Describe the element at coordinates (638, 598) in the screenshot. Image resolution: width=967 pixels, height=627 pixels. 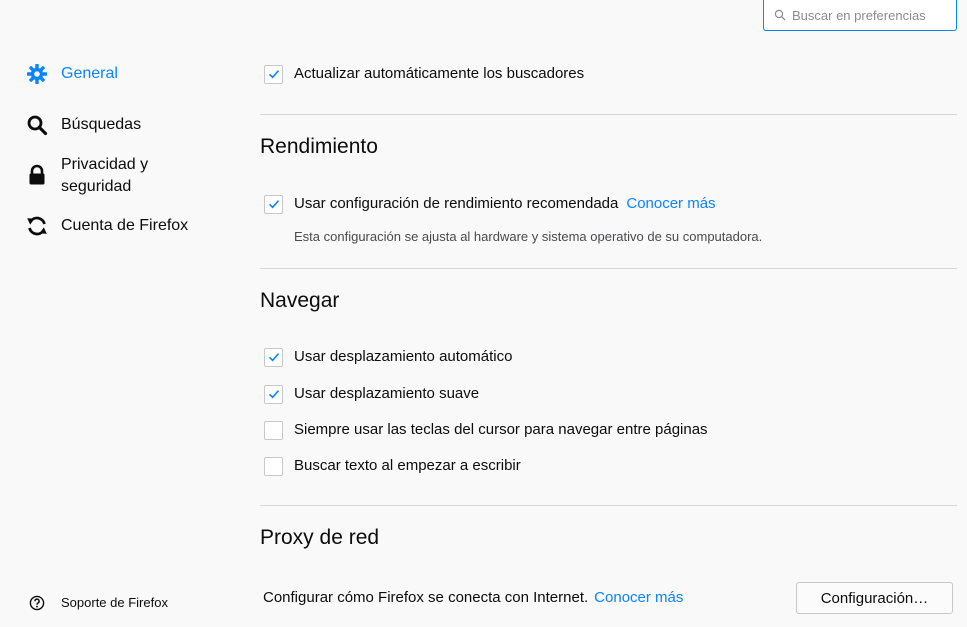
I see `proxy-learn-more-link: Conocer más` at that location.